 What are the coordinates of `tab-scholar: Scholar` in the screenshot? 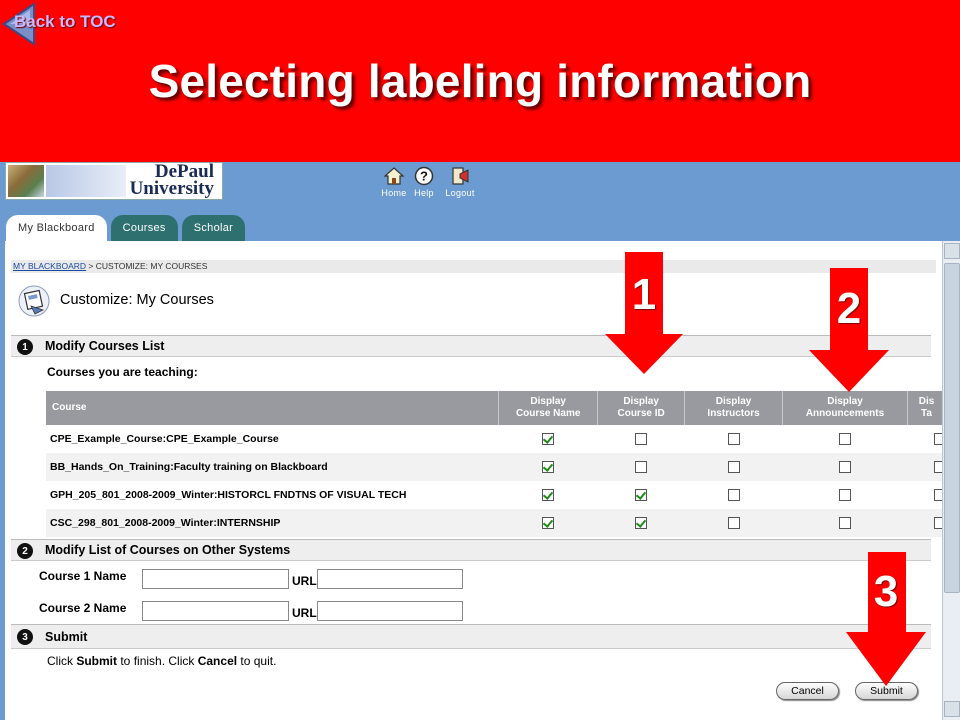 It's located at (213, 228).